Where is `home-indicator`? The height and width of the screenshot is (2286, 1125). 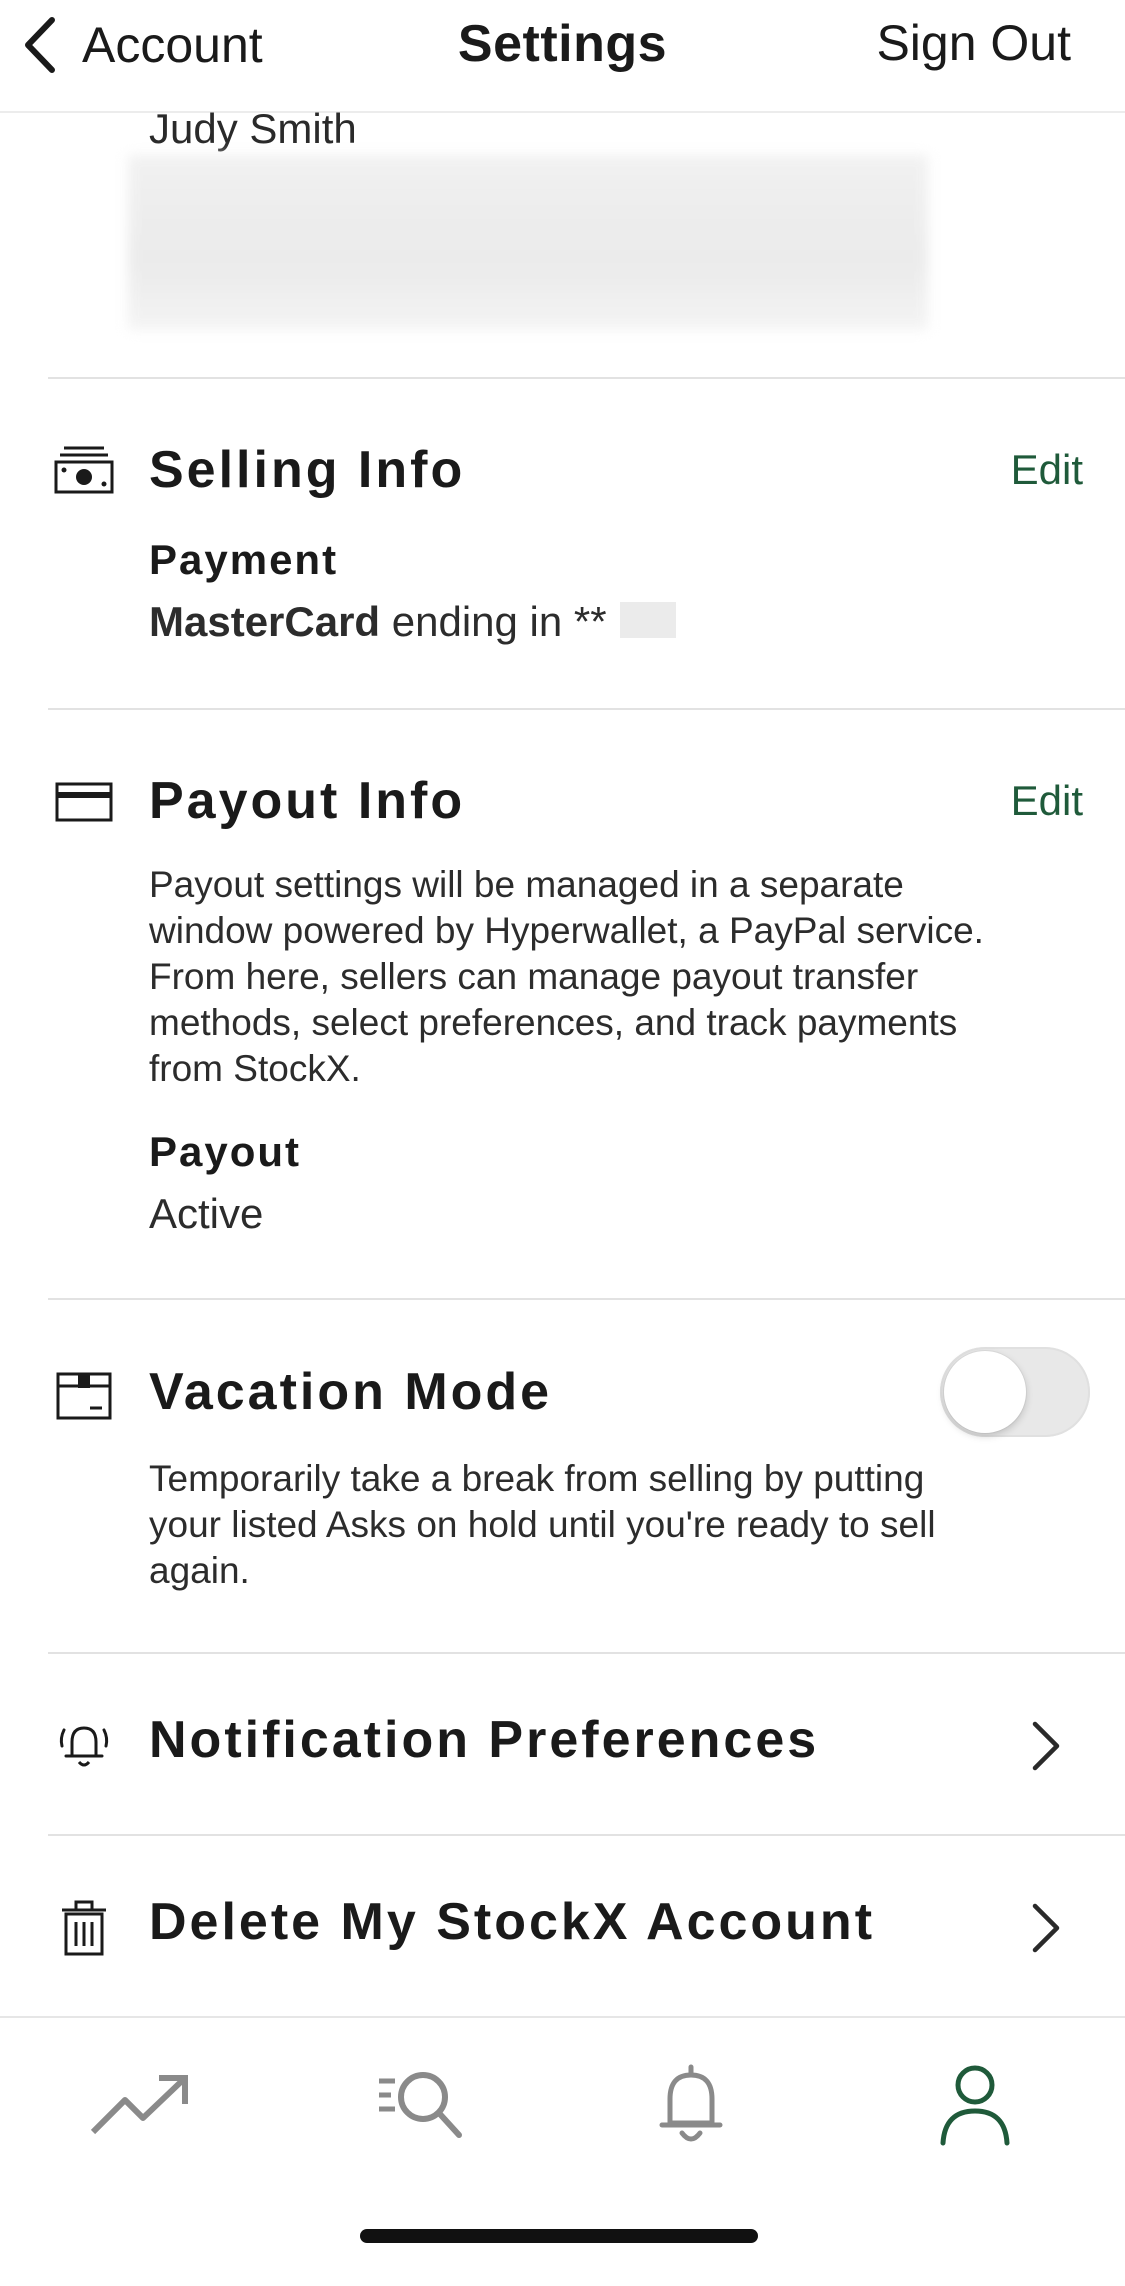
home-indicator is located at coordinates (559, 2236).